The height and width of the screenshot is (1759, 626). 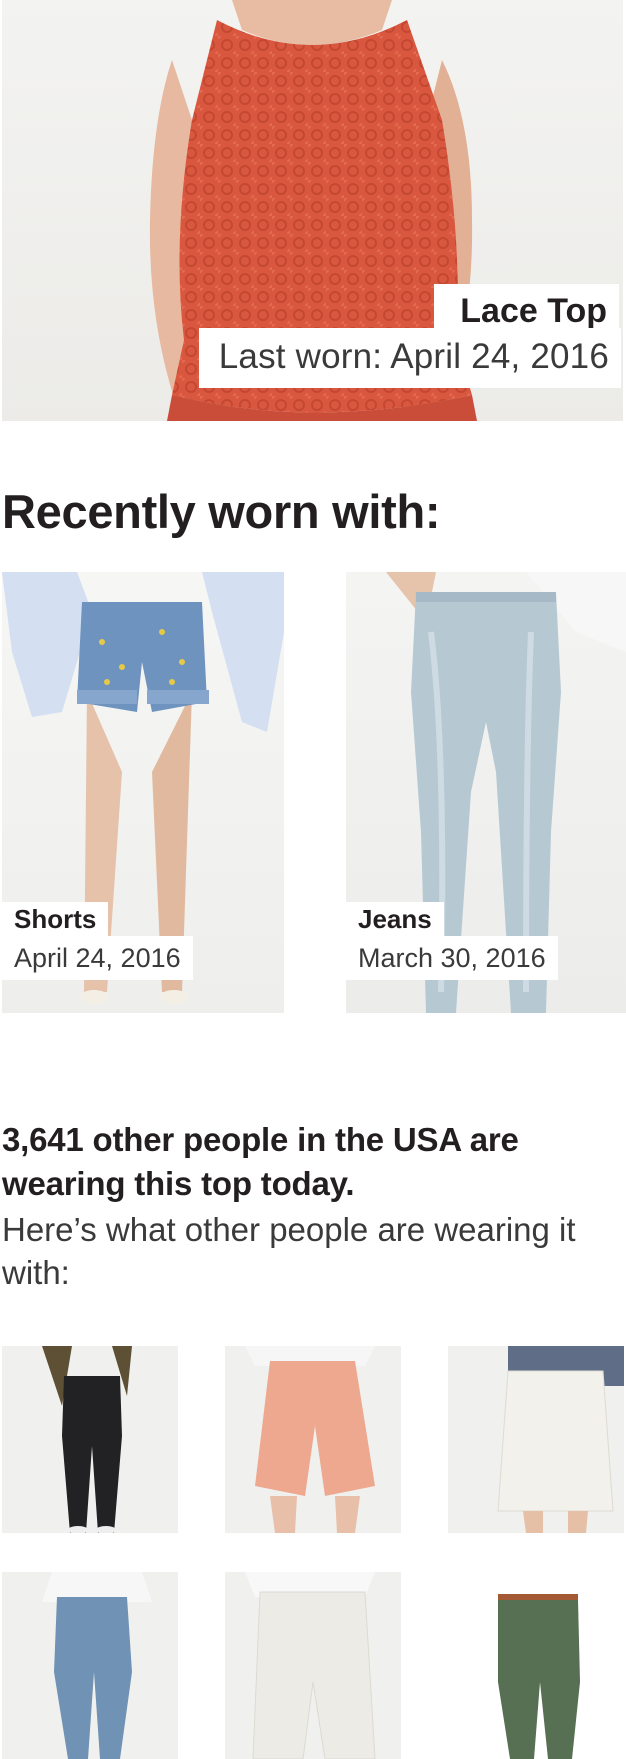 I want to click on recently-worn-heading: Recently worn with:, so click(x=221, y=511).